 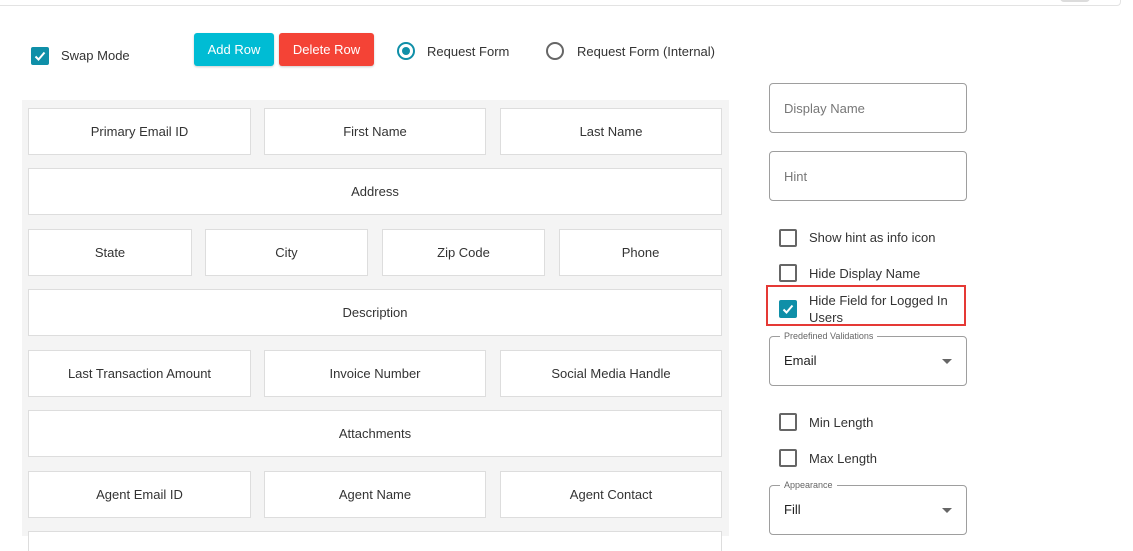 What do you see at coordinates (865, 273) in the screenshot?
I see `hide-display-name-label: Hide Display Name` at bounding box center [865, 273].